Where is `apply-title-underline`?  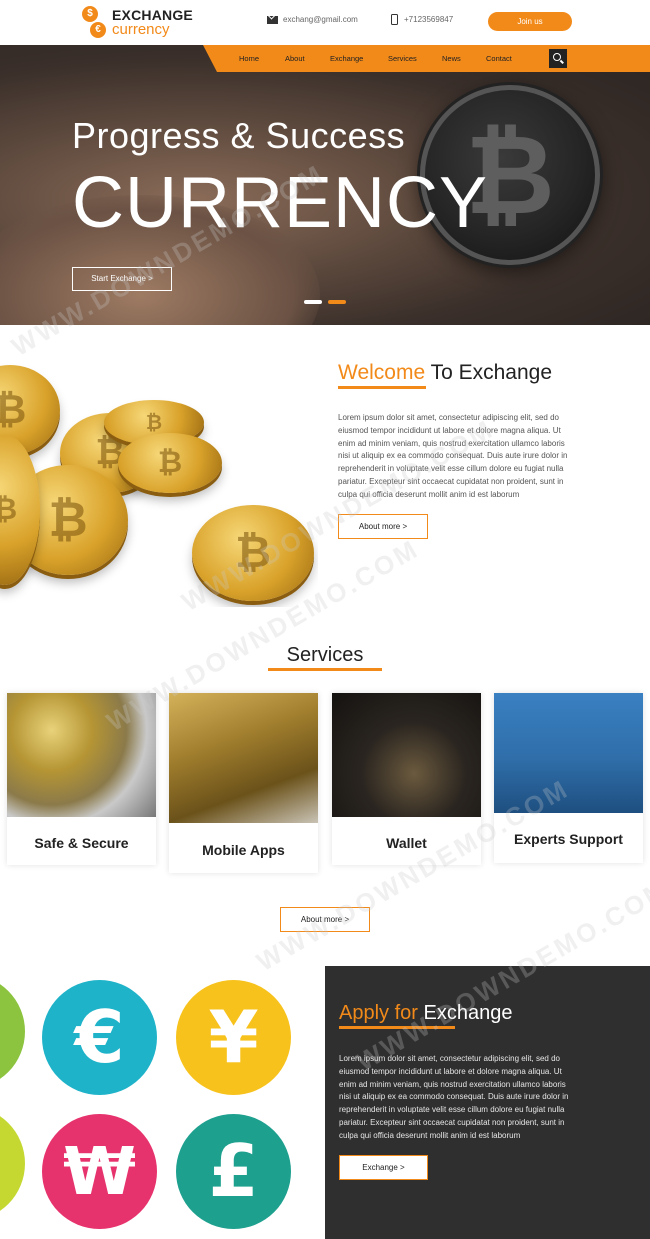 apply-title-underline is located at coordinates (397, 1027).